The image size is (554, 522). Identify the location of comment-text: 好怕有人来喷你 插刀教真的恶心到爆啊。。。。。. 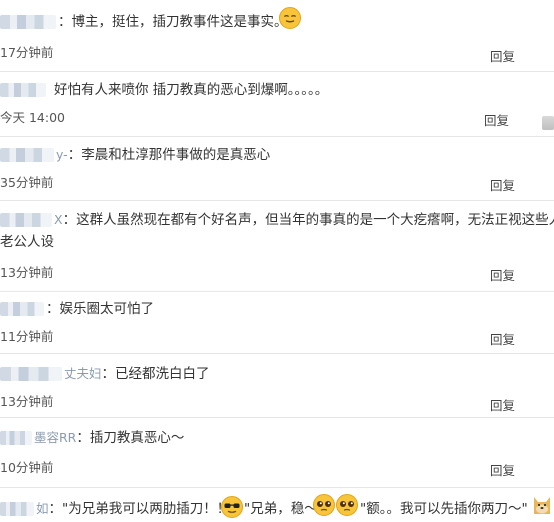
(191, 90).